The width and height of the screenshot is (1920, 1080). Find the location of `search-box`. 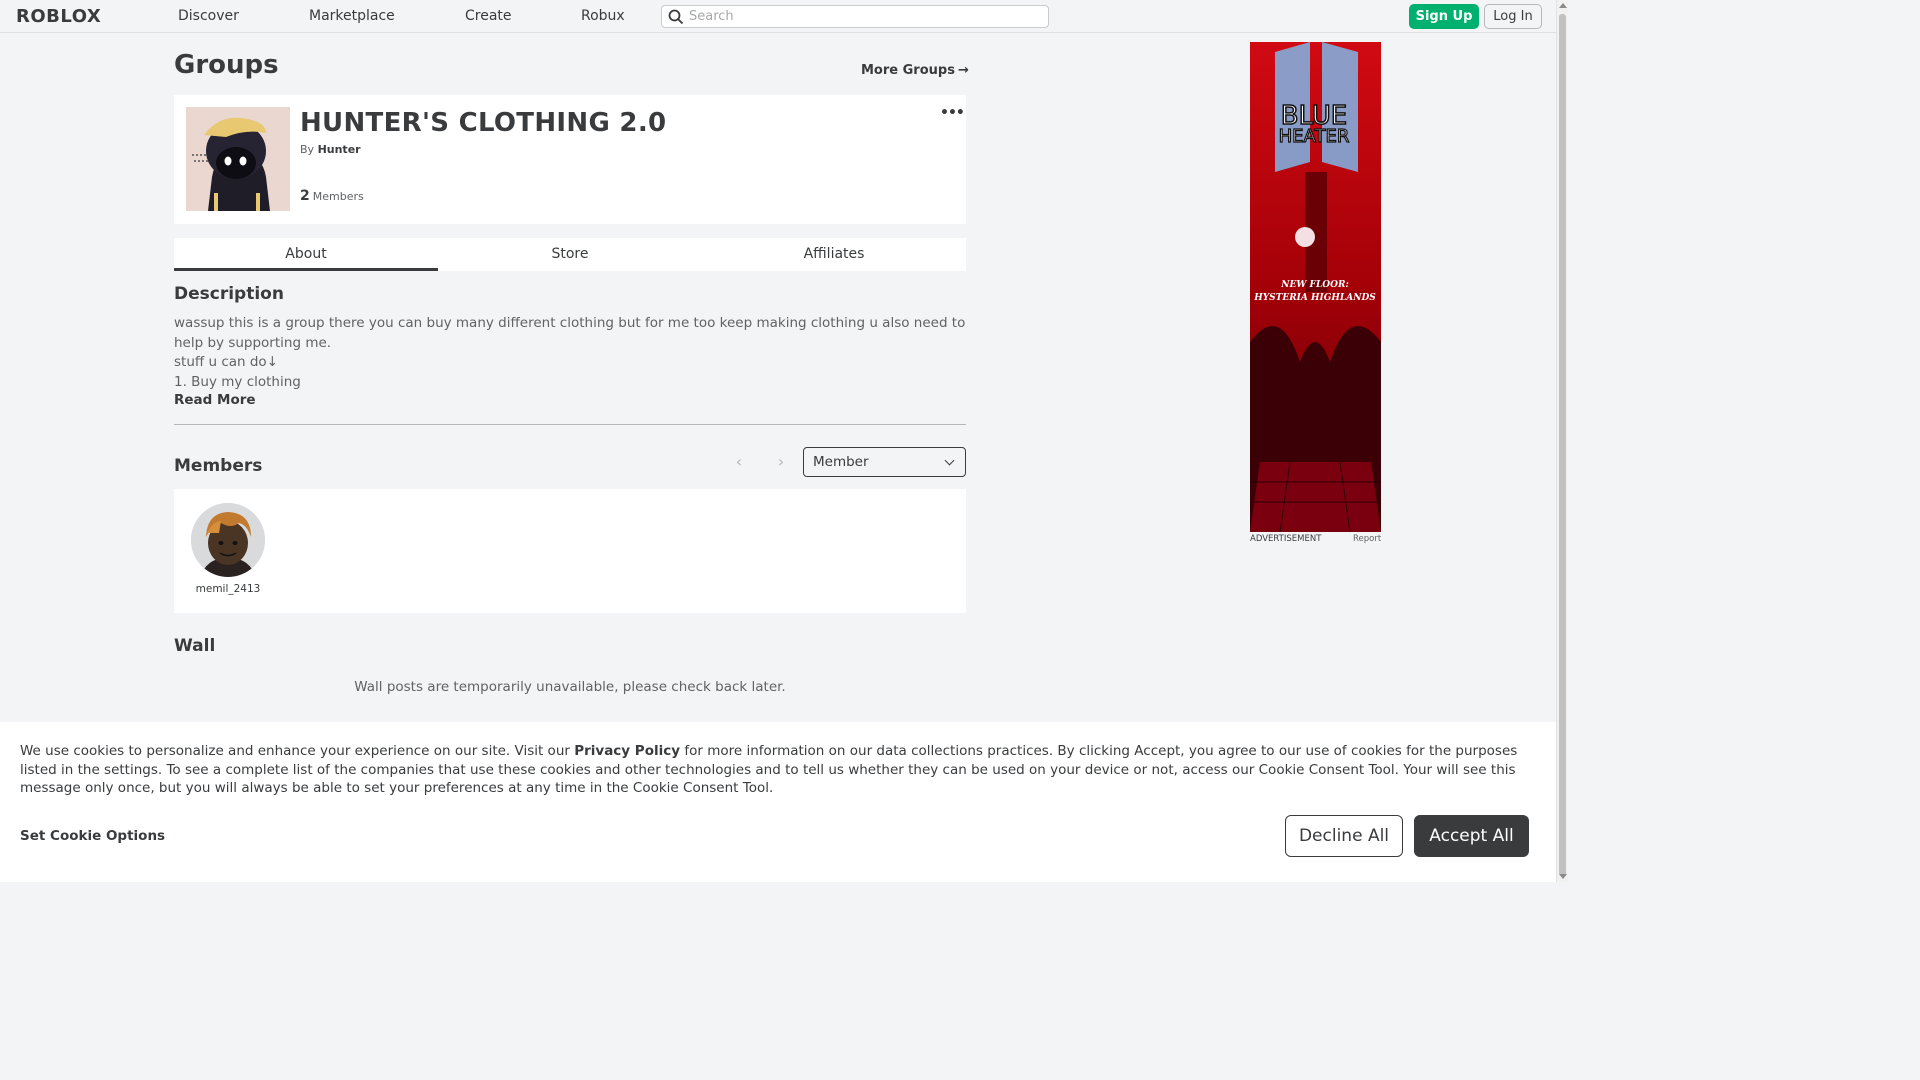

search-box is located at coordinates (855, 16).